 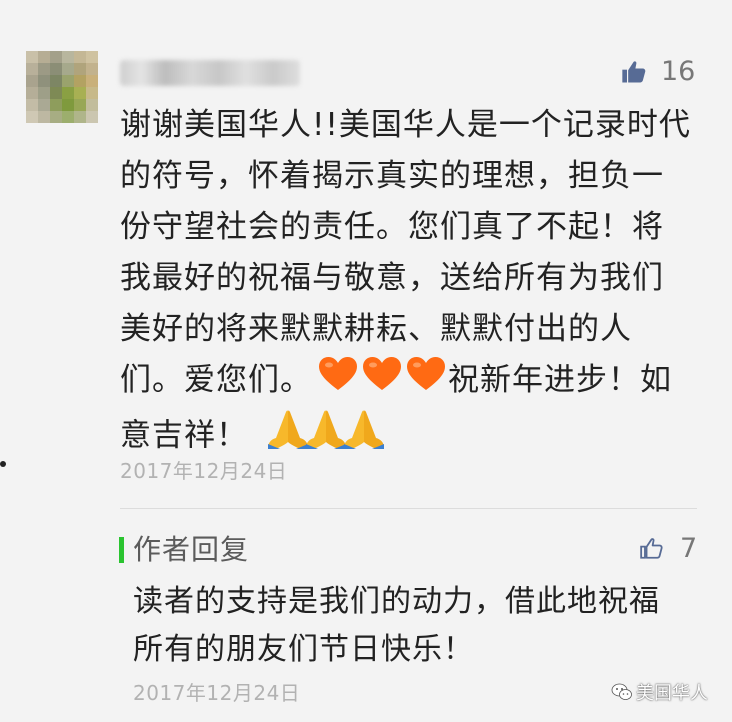 I want to click on comment-like-button: 16, so click(x=657, y=71).